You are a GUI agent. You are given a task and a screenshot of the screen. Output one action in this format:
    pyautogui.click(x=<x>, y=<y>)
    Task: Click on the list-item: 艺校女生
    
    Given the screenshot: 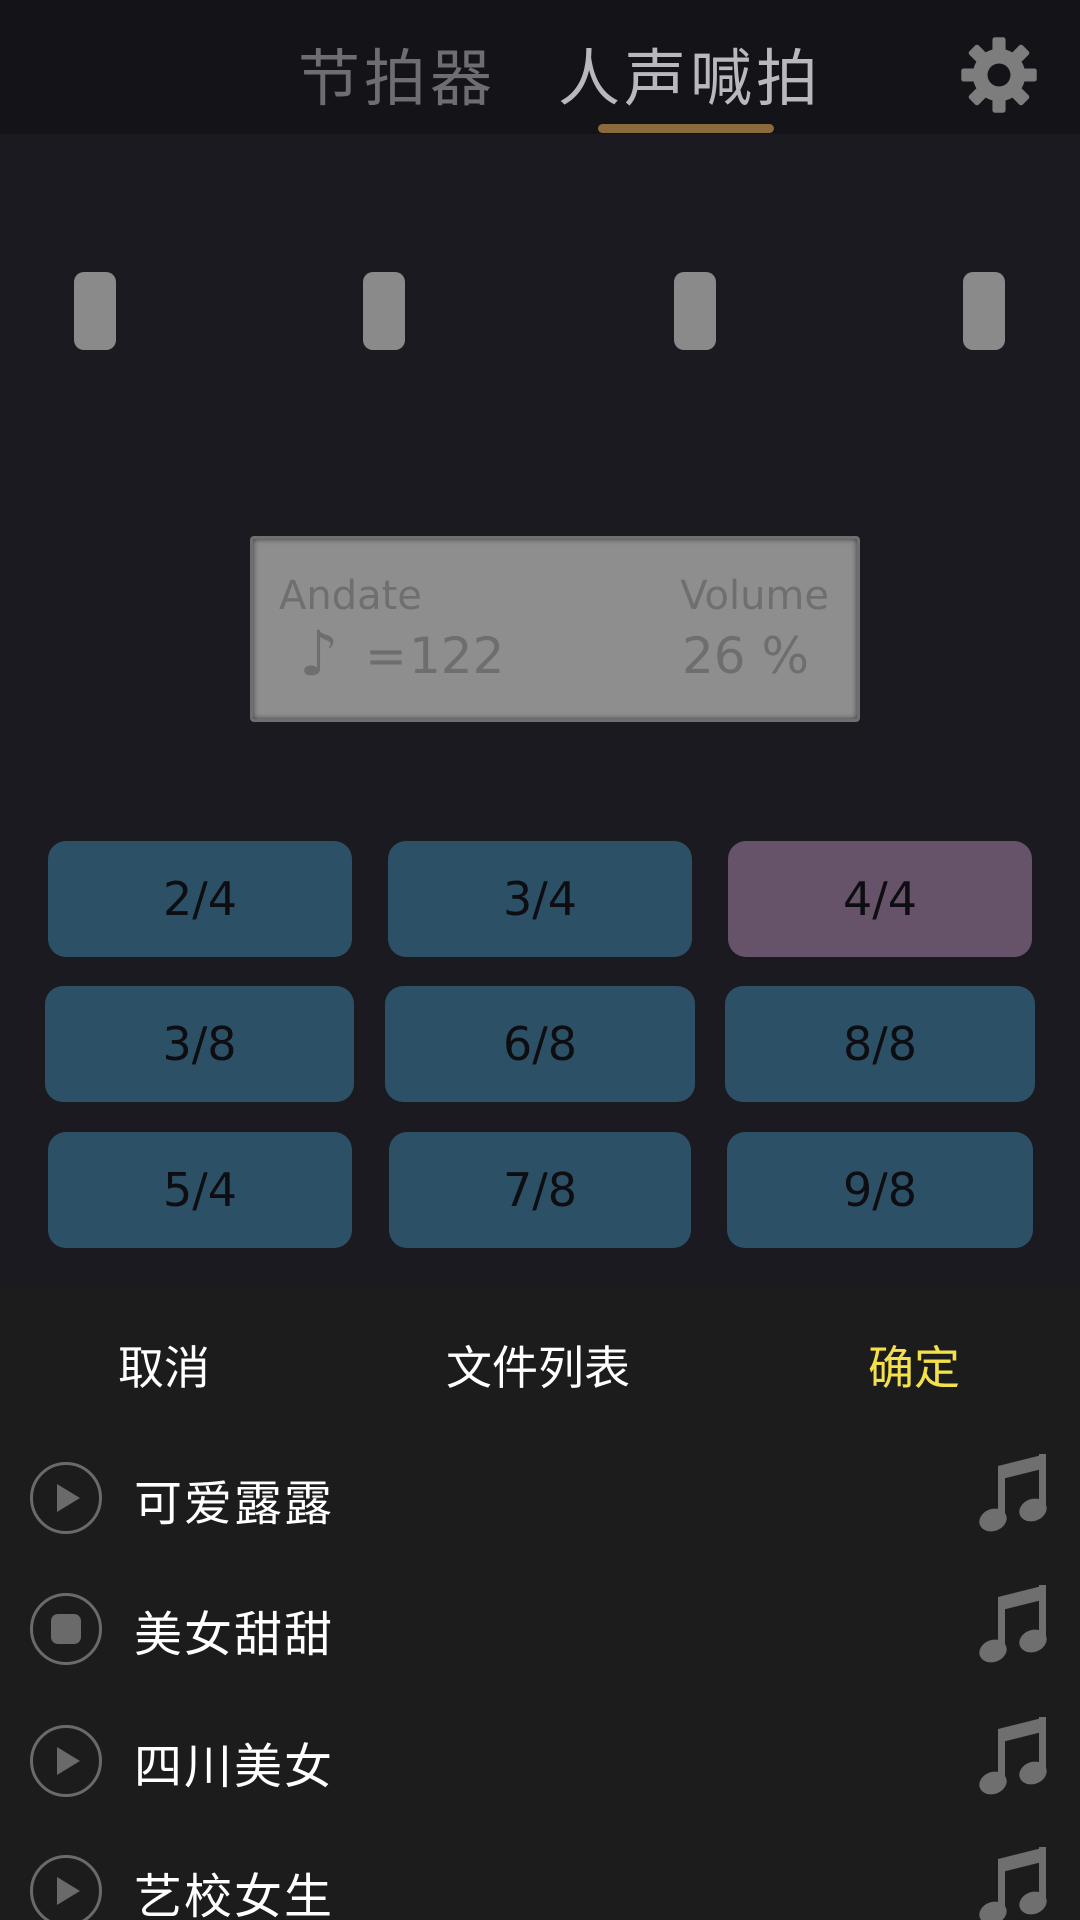 What is the action you would take?
    pyautogui.click(x=540, y=1874)
    